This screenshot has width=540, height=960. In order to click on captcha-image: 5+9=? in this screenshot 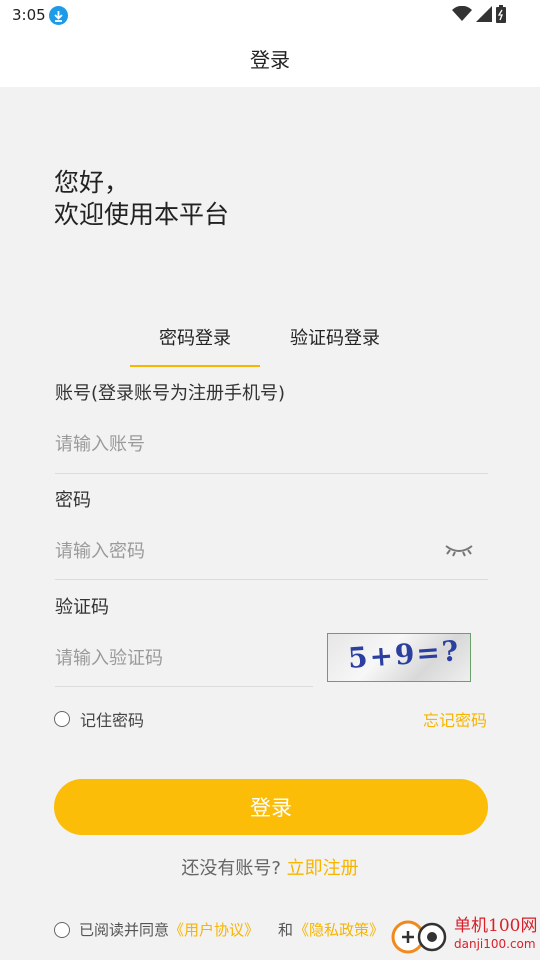, I will do `click(399, 657)`.